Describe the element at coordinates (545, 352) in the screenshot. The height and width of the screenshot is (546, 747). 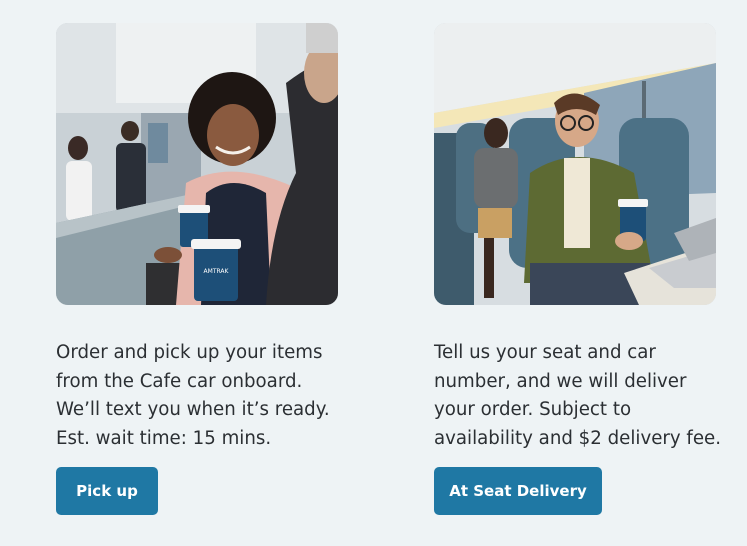
I see `seat-description-line: Tell us your seat and car` at that location.